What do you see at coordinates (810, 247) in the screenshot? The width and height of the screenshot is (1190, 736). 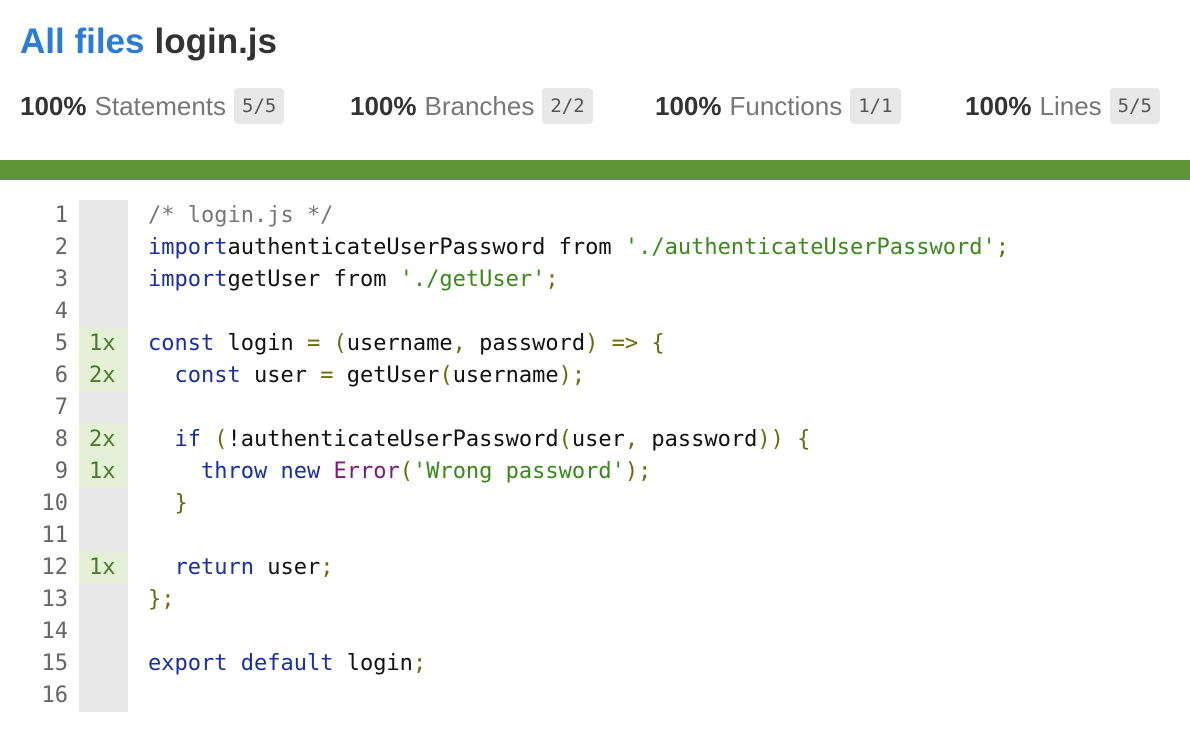 I see `code-token: './authenticateUserPassword'` at bounding box center [810, 247].